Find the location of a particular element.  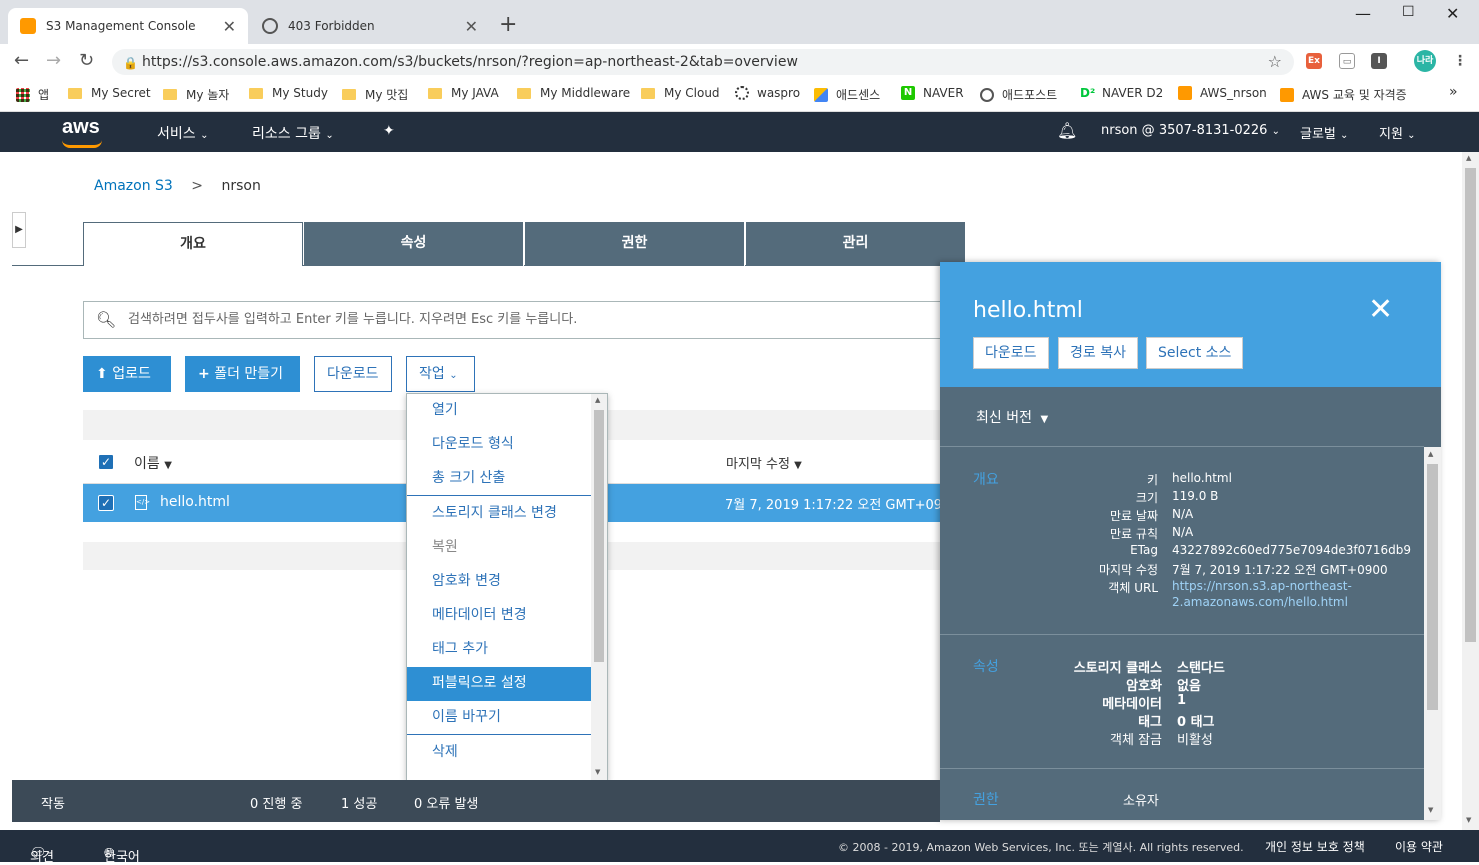

bookmark-folder: My Middleware is located at coordinates (573, 93).